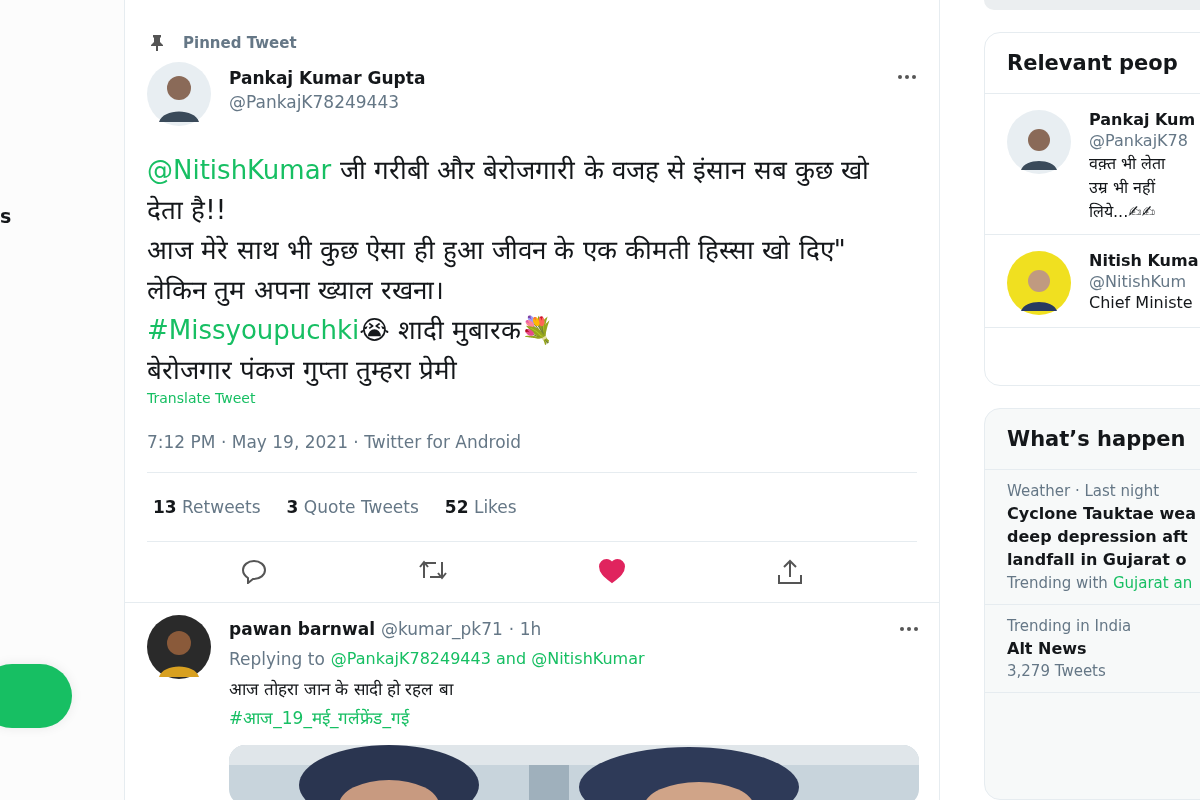 Image resolution: width=1200 pixels, height=800 pixels. I want to click on trend-headline: Alt News, so click(1047, 649).